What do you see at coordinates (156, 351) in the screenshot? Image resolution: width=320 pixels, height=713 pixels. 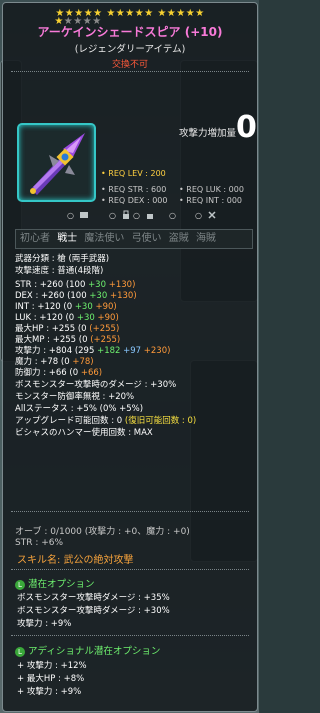 I see `stat-attack-star: +230)` at bounding box center [156, 351].